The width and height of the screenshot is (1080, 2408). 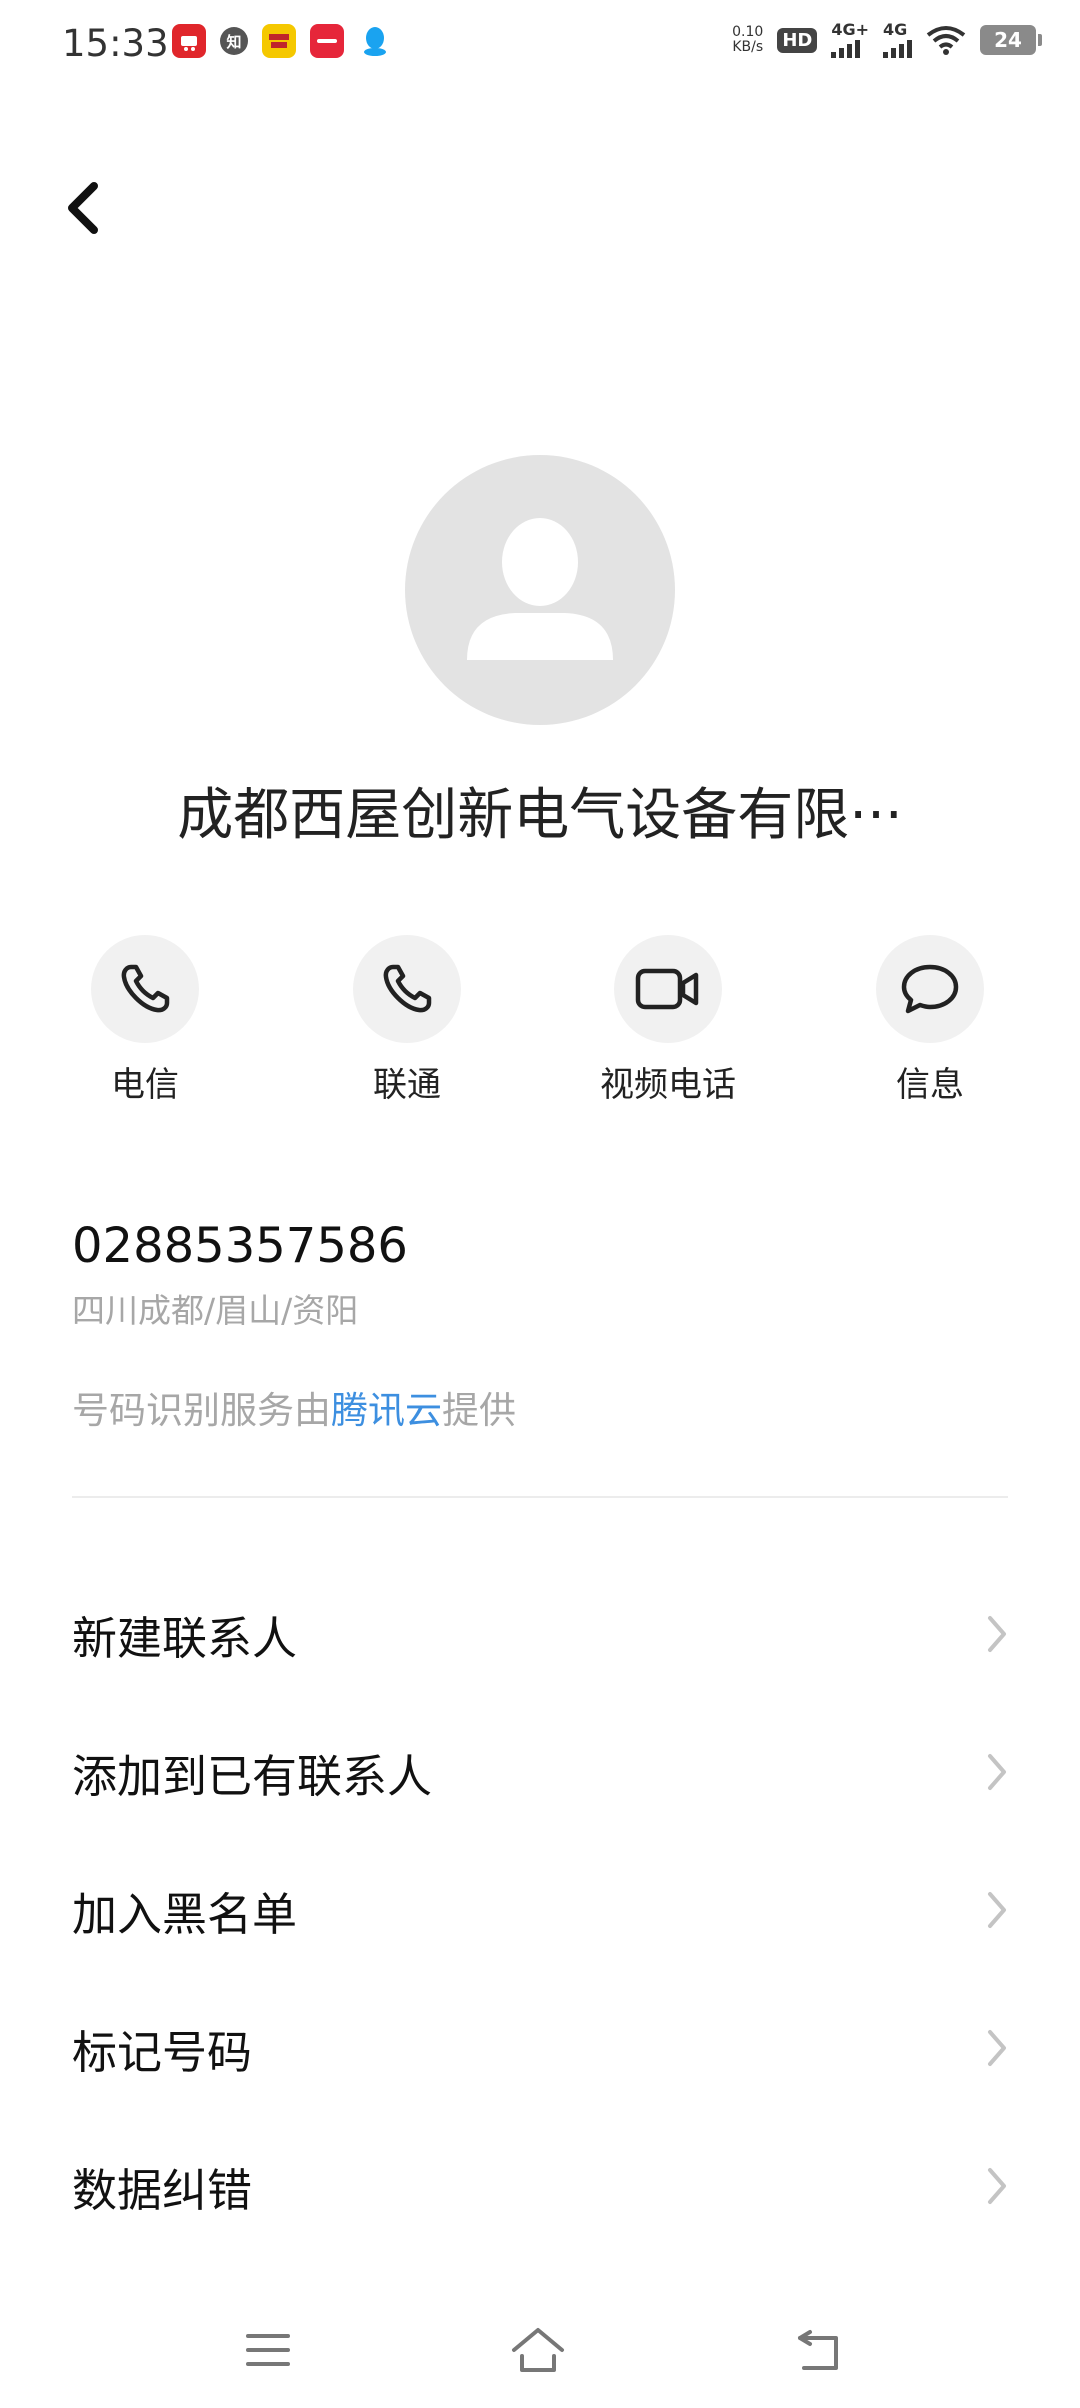 I want to click on battery-icon: 24, so click(x=1011, y=40).